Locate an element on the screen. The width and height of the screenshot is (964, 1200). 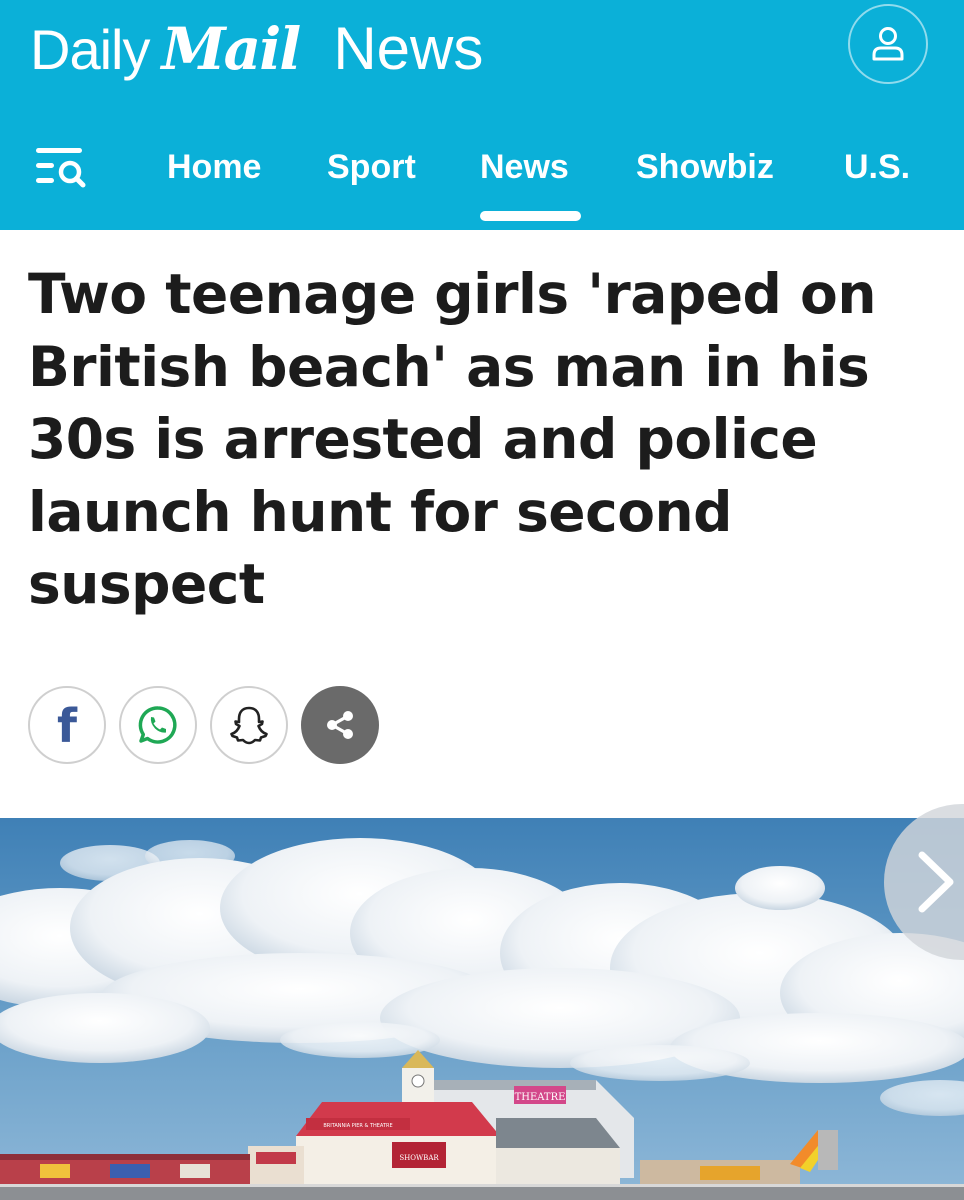
user-icon is located at coordinates (888, 44).